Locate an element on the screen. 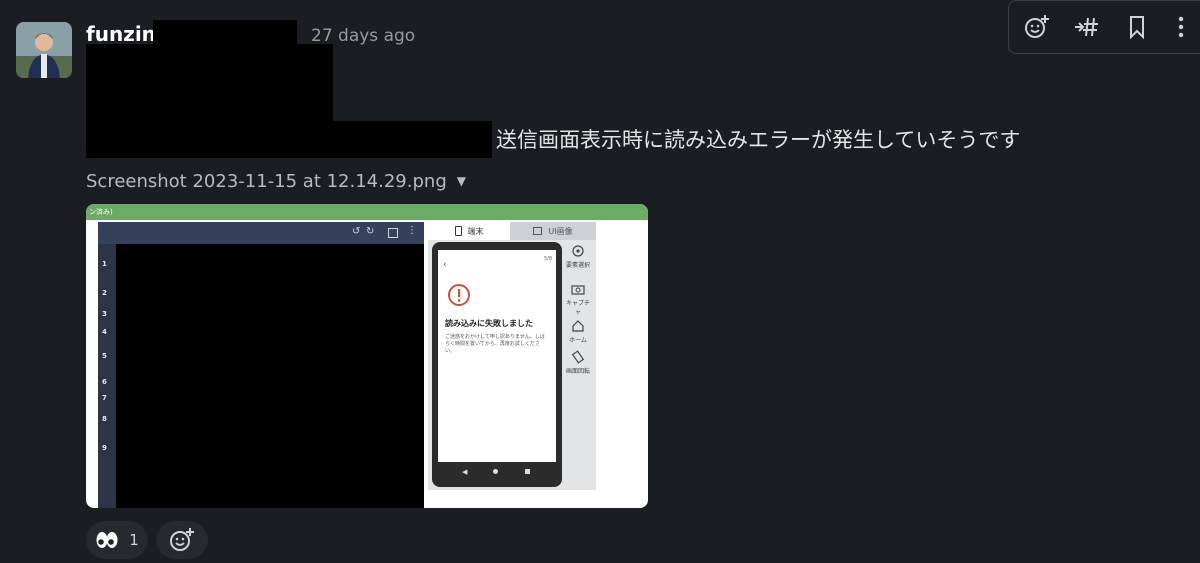  forward-to-channel-icon is located at coordinates (1086, 27).